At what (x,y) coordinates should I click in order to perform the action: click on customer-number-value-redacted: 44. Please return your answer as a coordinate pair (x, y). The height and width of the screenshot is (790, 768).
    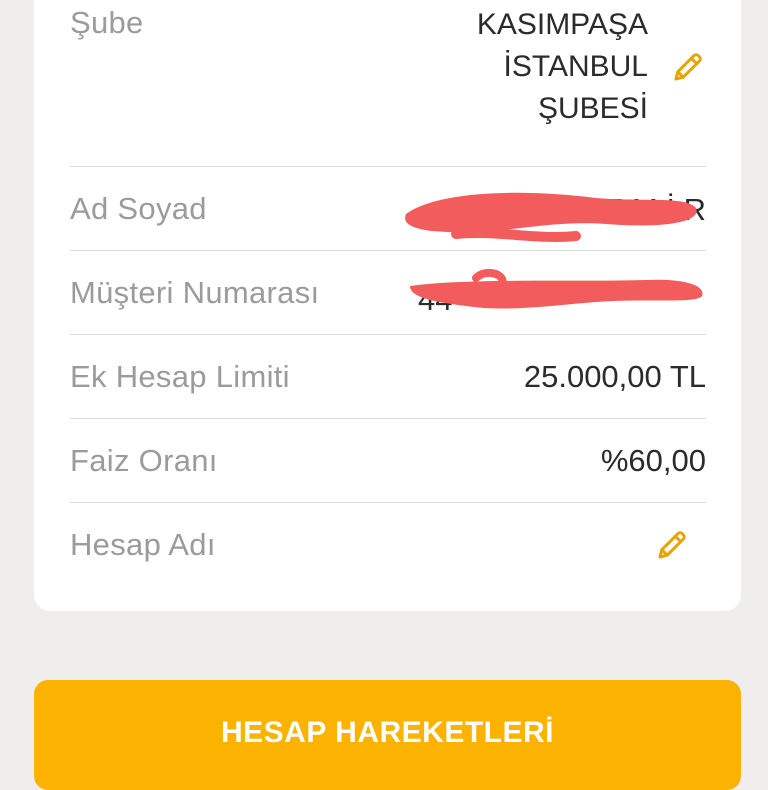
    Looking at the image, I should click on (556, 293).